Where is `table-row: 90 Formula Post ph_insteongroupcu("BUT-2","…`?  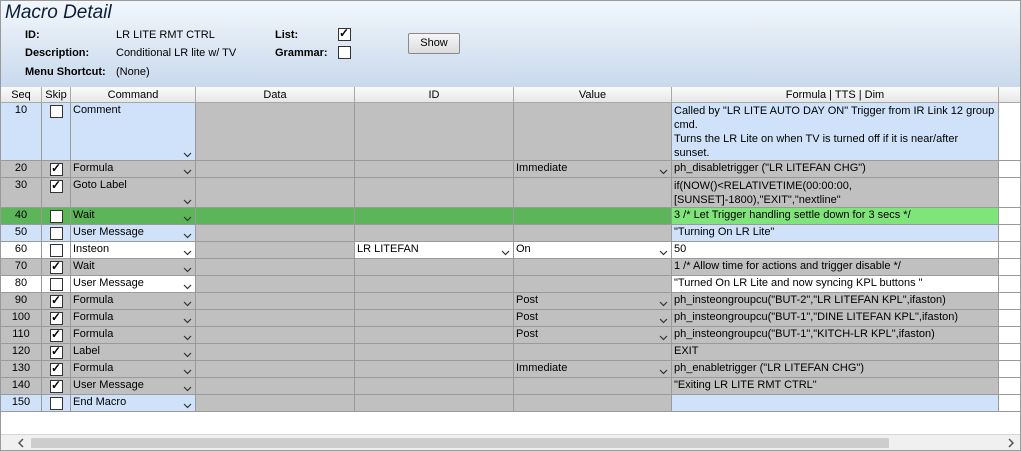
table-row: 90 Formula Post ph_insteongroupcu("BUT-2","… is located at coordinates (510, 301).